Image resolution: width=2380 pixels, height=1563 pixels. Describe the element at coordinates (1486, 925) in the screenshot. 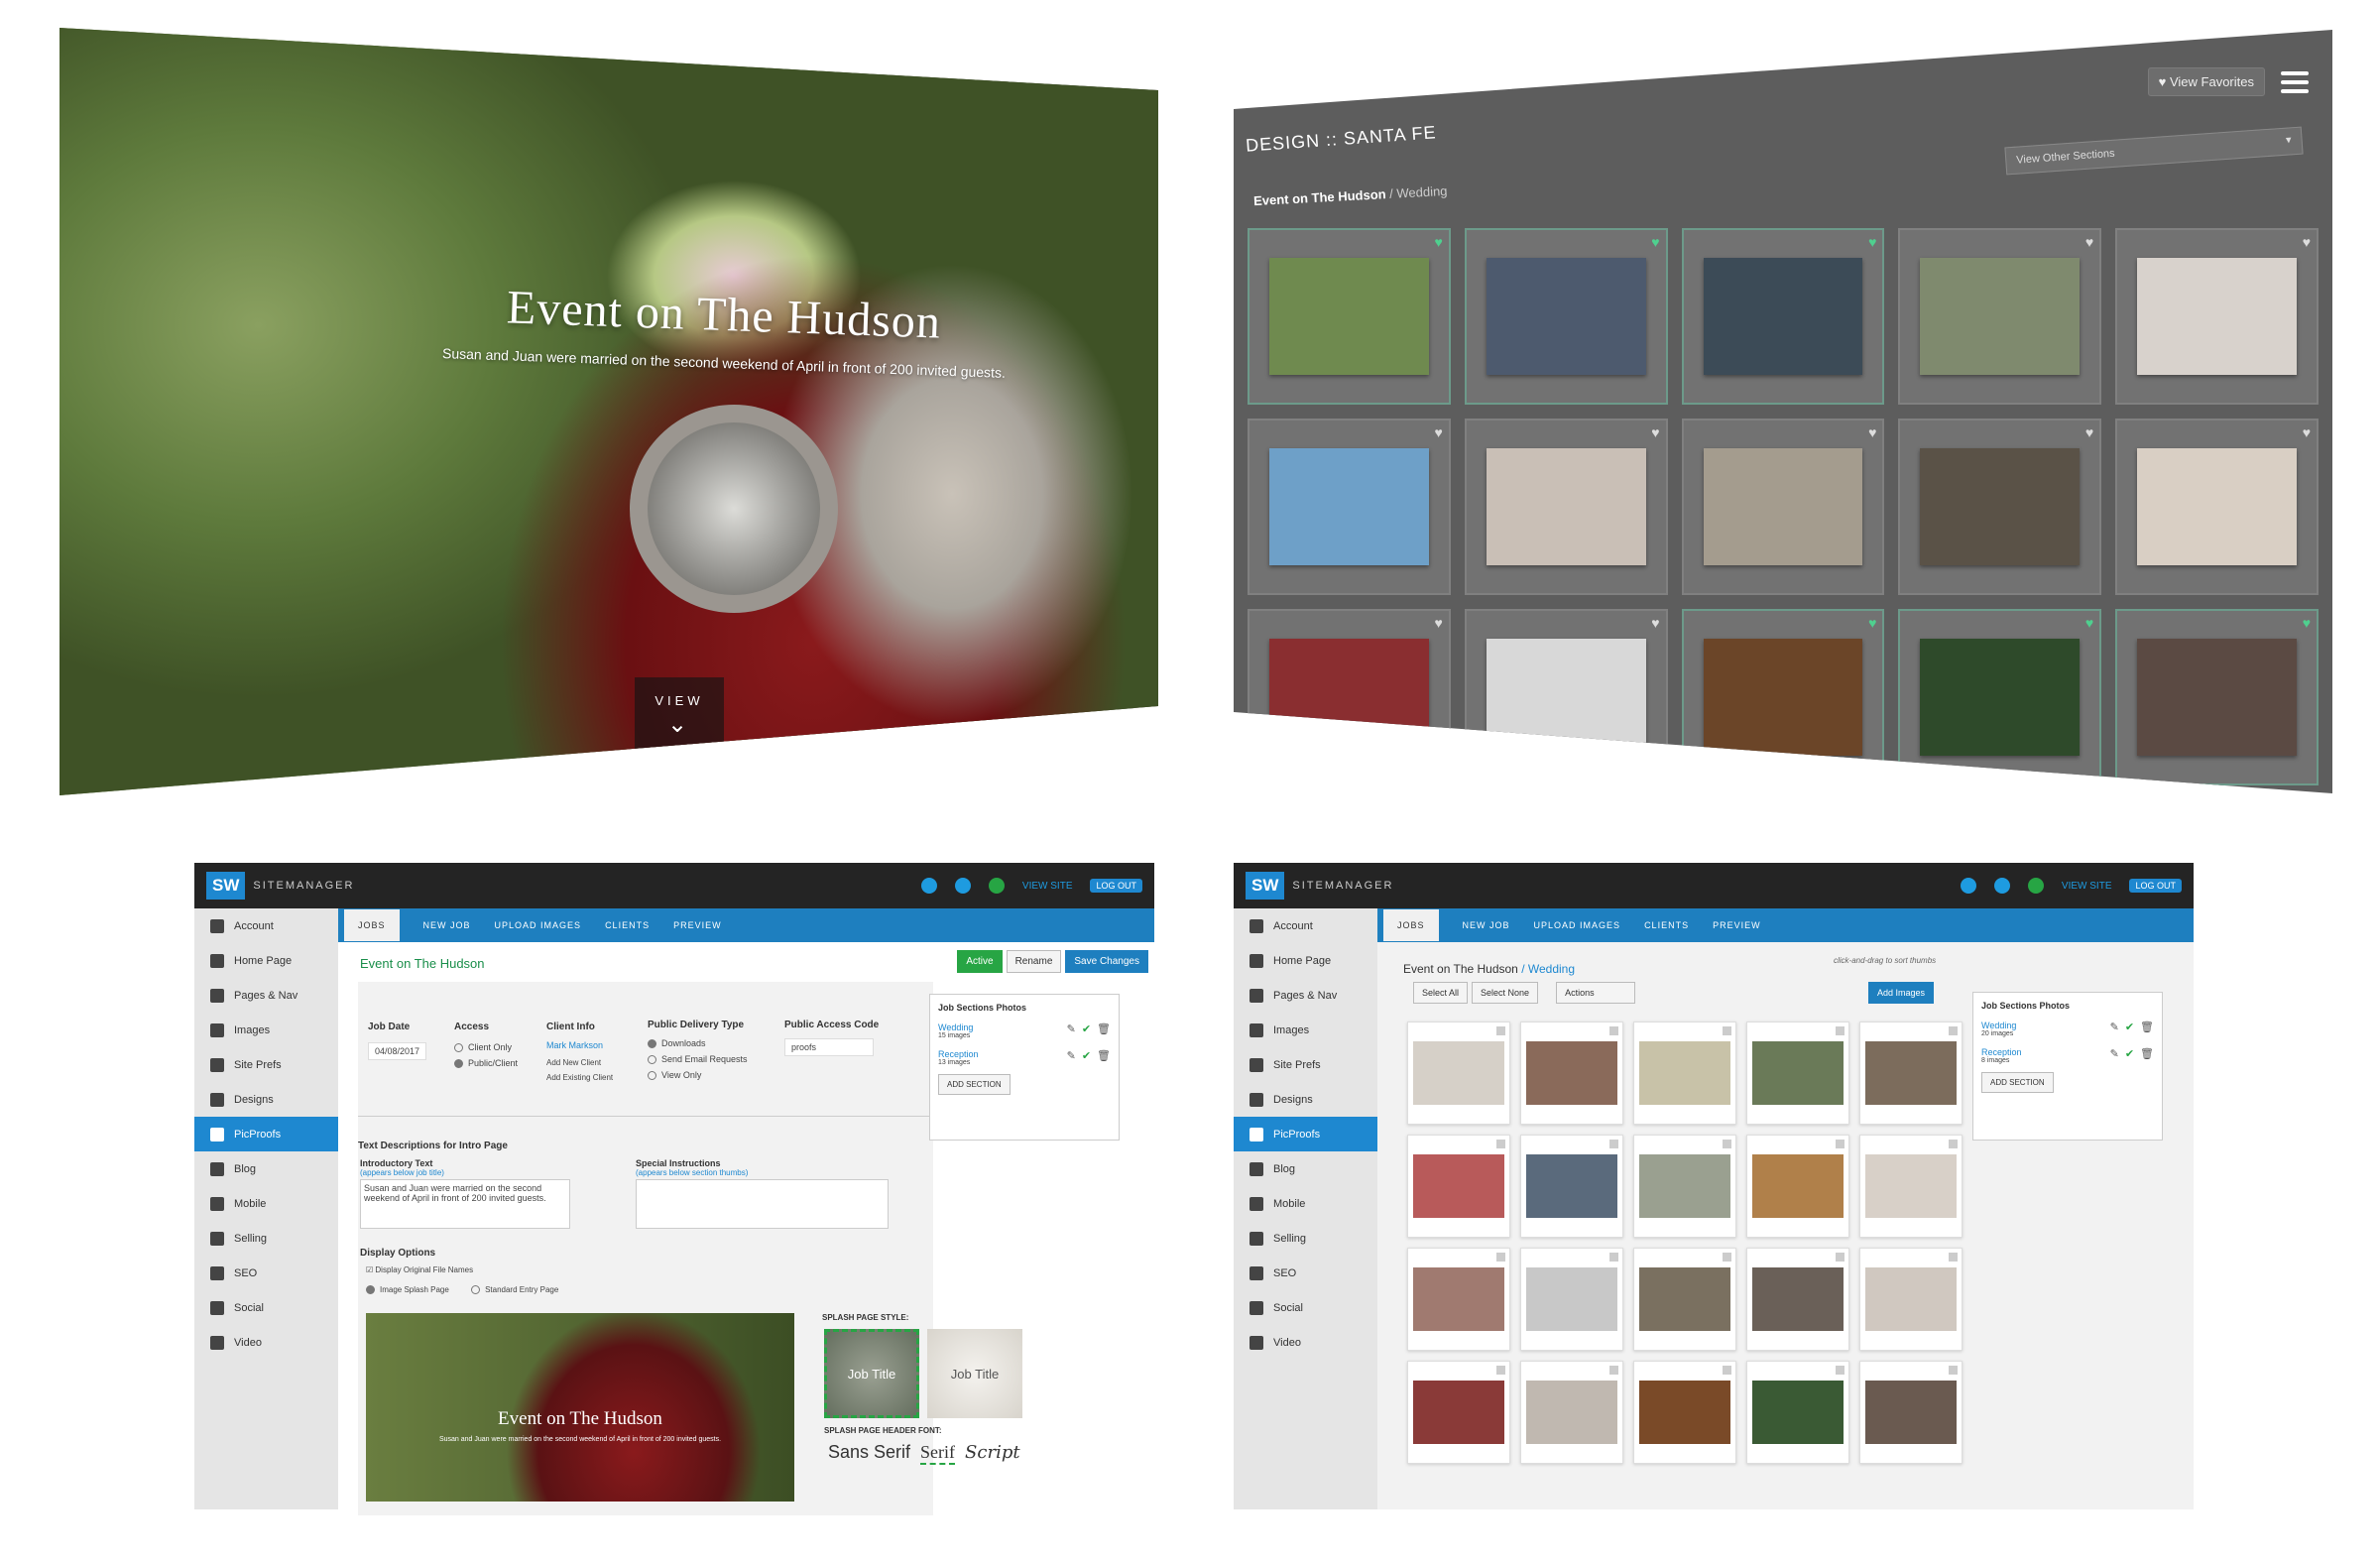

I see `tab-new-job: NEW JOB` at that location.